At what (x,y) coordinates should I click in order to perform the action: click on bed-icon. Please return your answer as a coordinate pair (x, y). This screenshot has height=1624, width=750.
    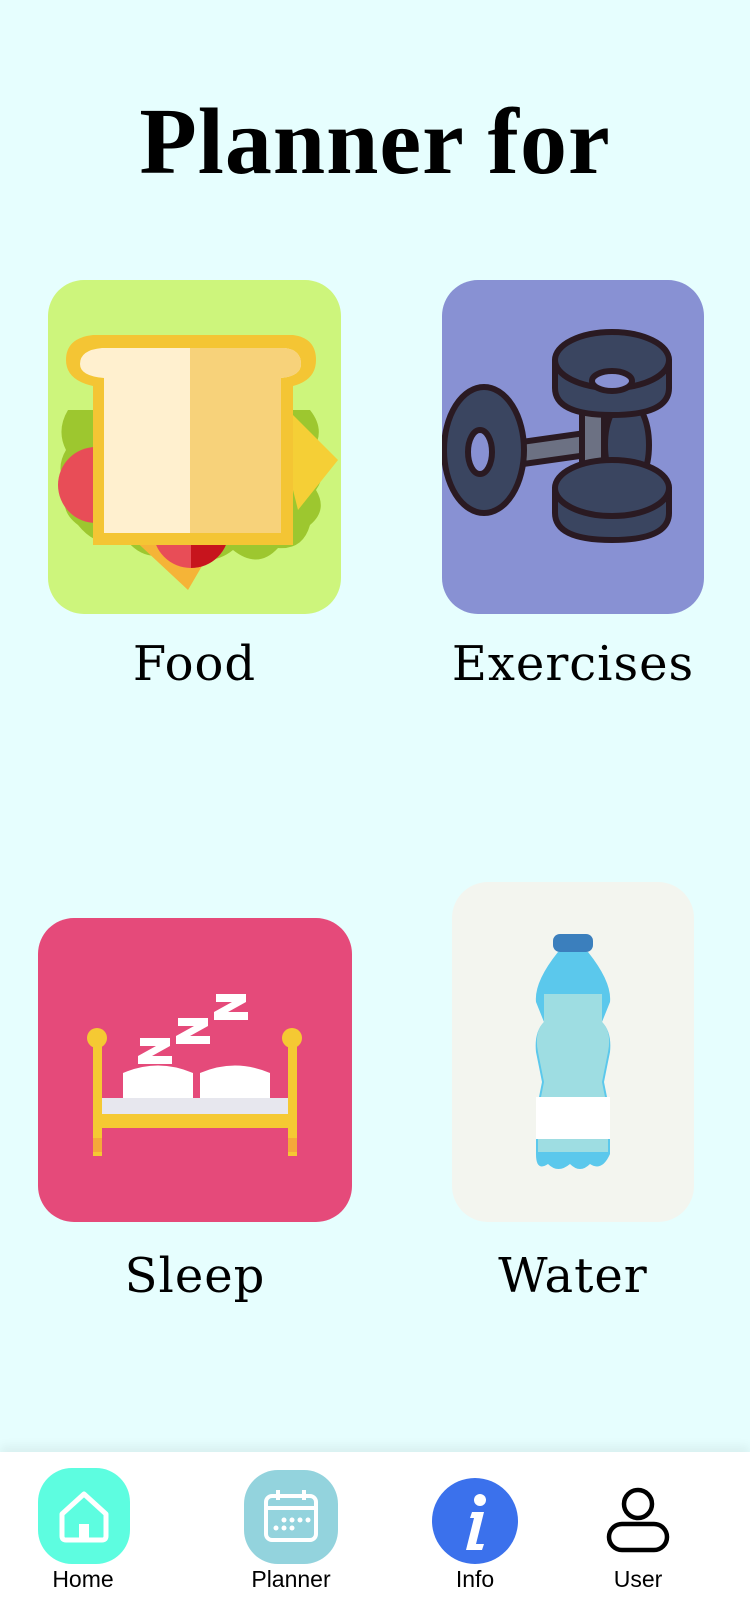
    Looking at the image, I should click on (194, 1075).